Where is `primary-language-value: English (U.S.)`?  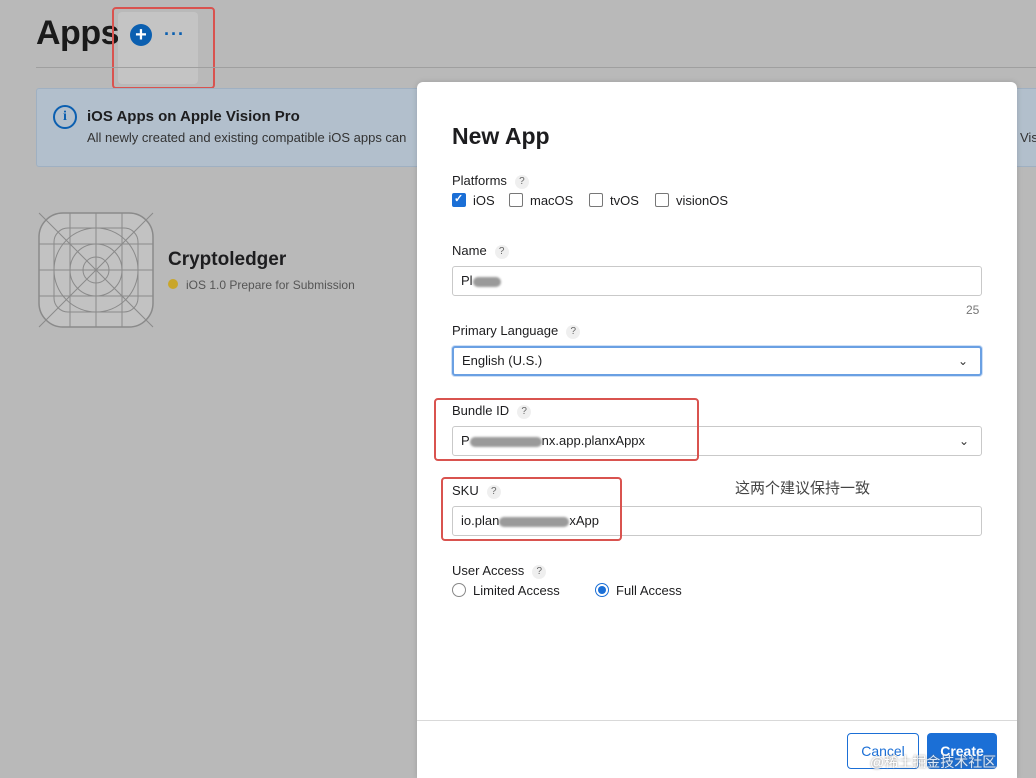 primary-language-value: English (U.S.) is located at coordinates (502, 360).